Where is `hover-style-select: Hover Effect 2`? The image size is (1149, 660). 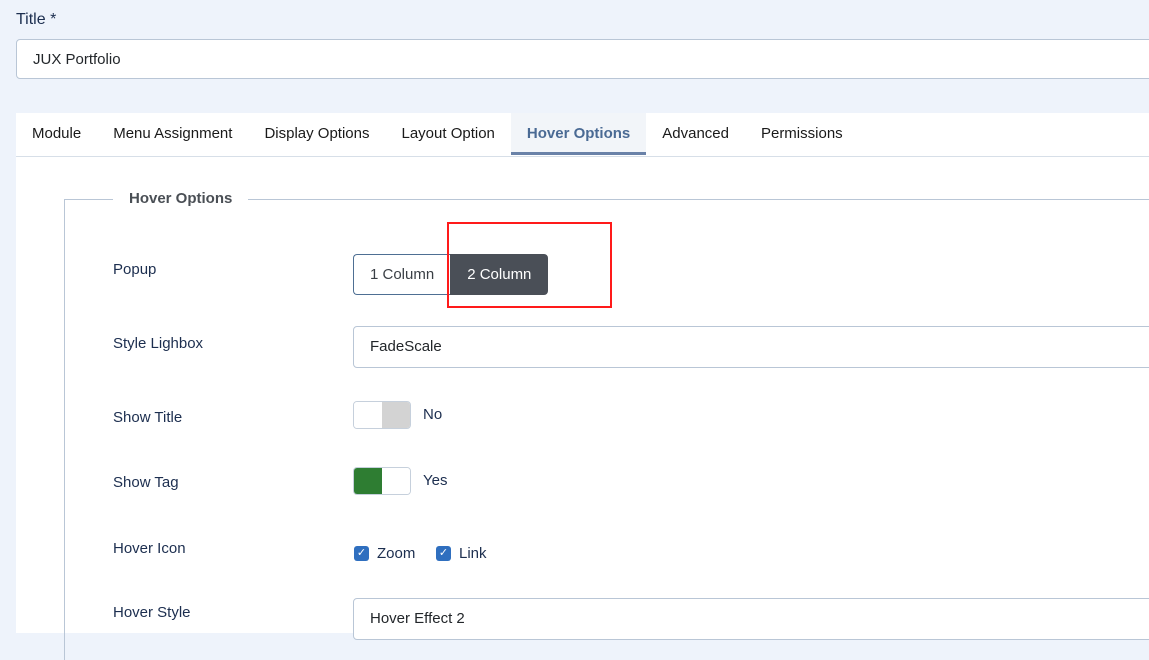
hover-style-select: Hover Effect 2 is located at coordinates (751, 619).